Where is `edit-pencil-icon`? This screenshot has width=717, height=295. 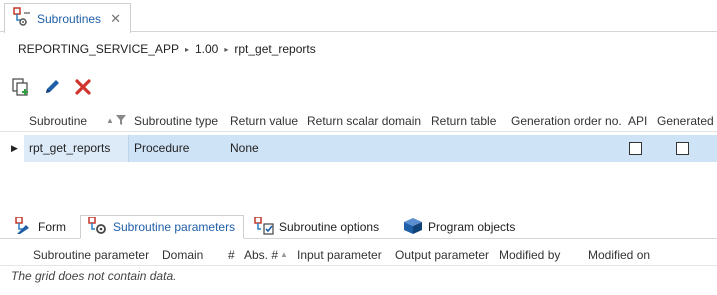
edit-pencil-icon is located at coordinates (52, 88).